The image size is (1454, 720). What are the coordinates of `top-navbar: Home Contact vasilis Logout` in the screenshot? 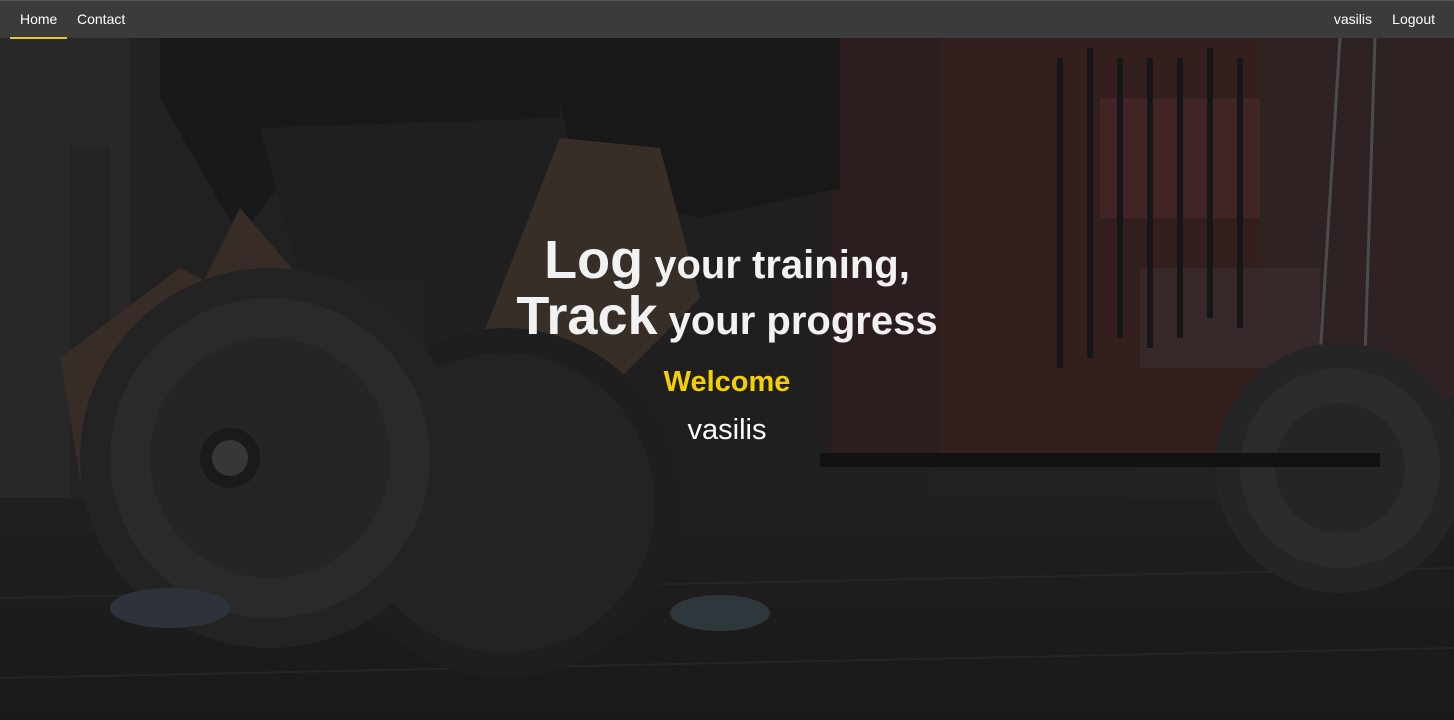 It's located at (727, 19).